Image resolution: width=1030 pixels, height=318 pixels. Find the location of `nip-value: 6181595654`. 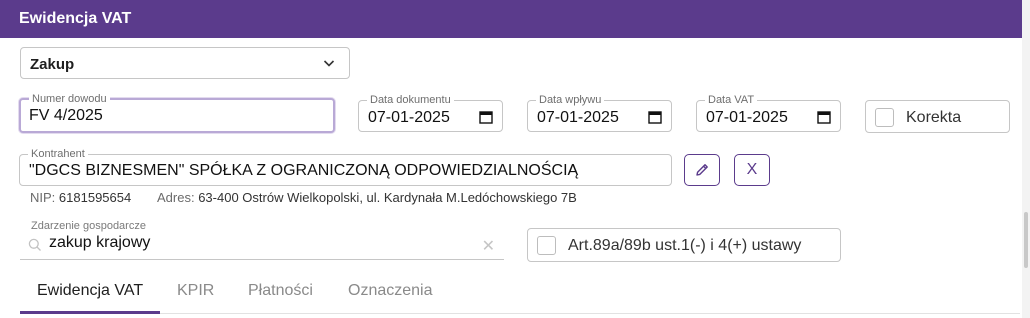

nip-value: 6181595654 is located at coordinates (95, 197).